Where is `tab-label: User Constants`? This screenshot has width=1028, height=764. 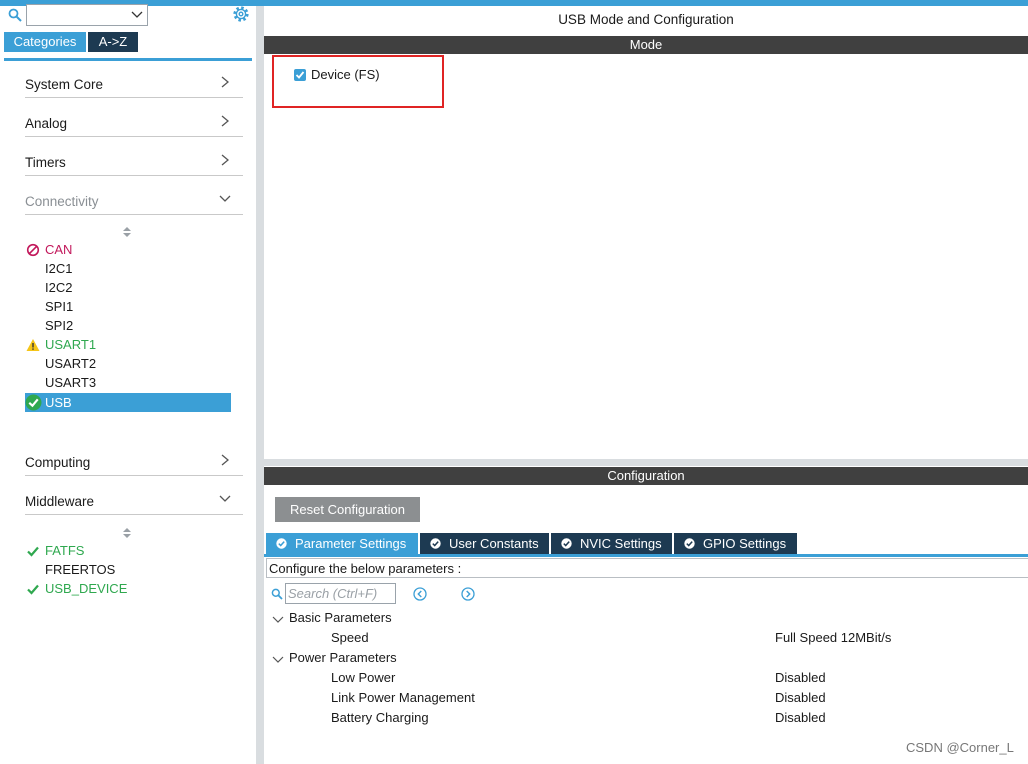
tab-label: User Constants is located at coordinates (494, 543).